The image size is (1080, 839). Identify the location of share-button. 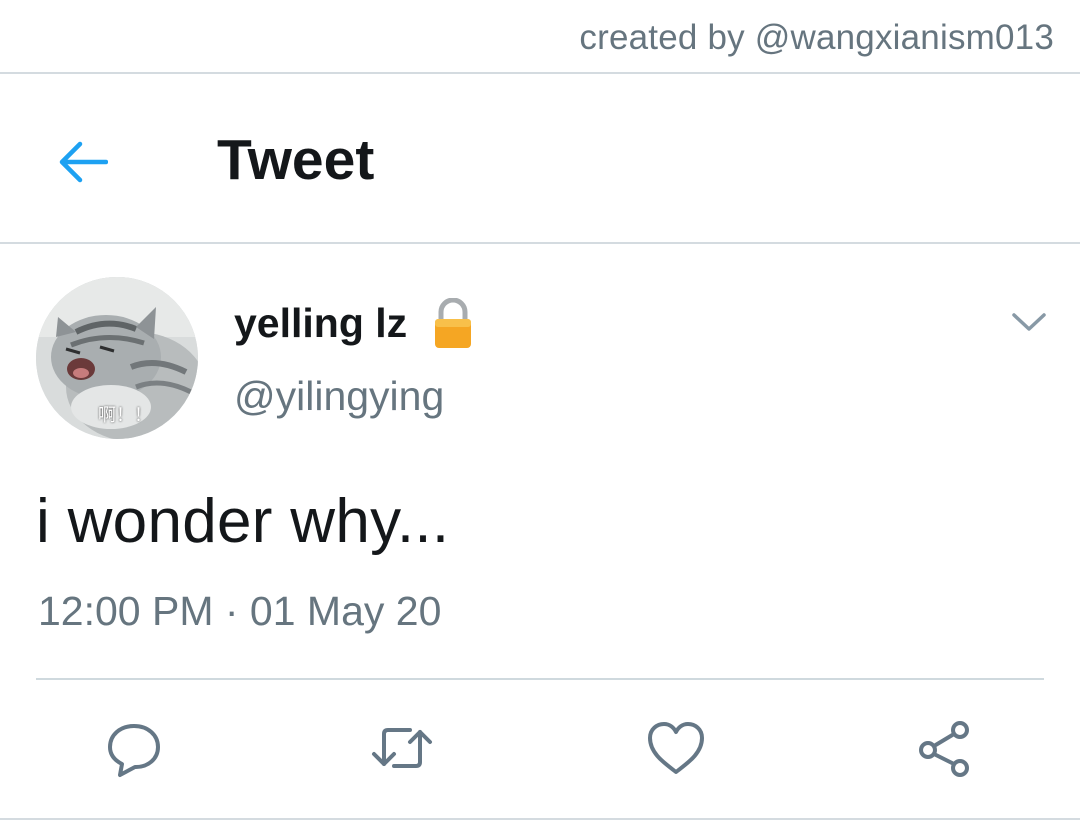
(944, 748).